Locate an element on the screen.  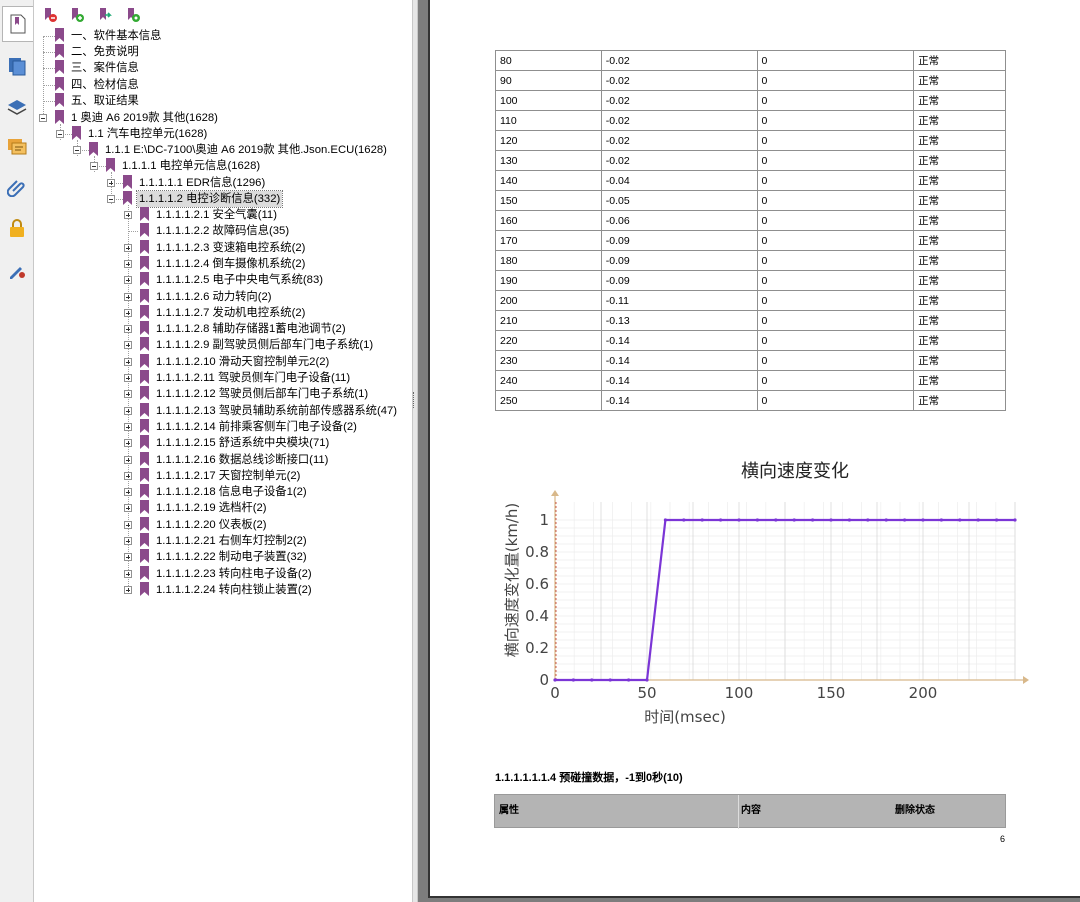
tree-item-label: 1.1.1.1.2.19 选档杆(2) is located at coordinates (211, 508).